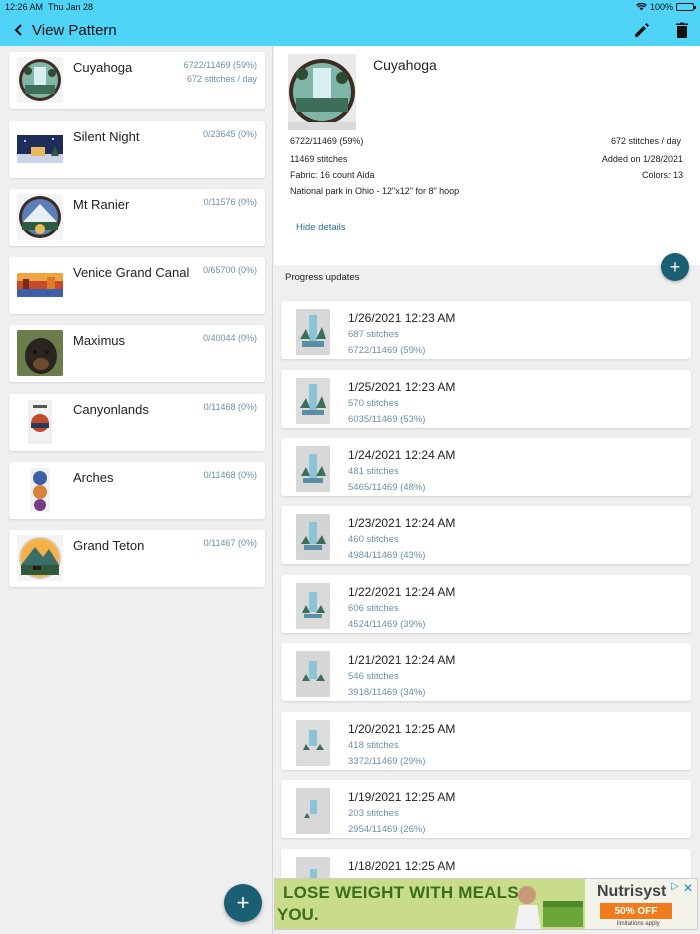 The image size is (700, 934). Describe the element at coordinates (402, 455) in the screenshot. I see `update-date: 1/24/2021 12:24 AM` at that location.